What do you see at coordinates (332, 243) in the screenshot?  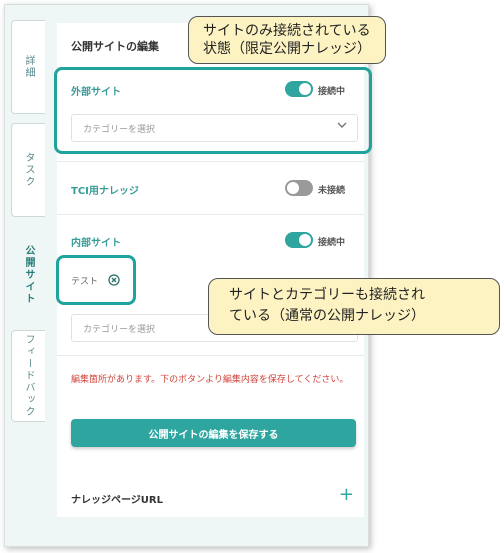 I see `internal-site-status: 接続中` at bounding box center [332, 243].